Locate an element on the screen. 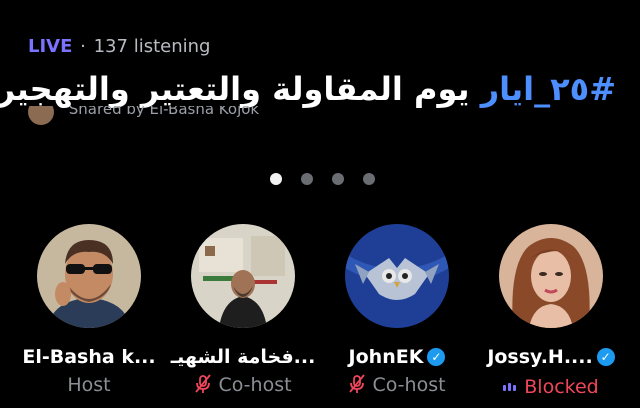 Image resolution: width=640 pixels, height=408 pixels. owl-artwork-icon is located at coordinates (397, 276).